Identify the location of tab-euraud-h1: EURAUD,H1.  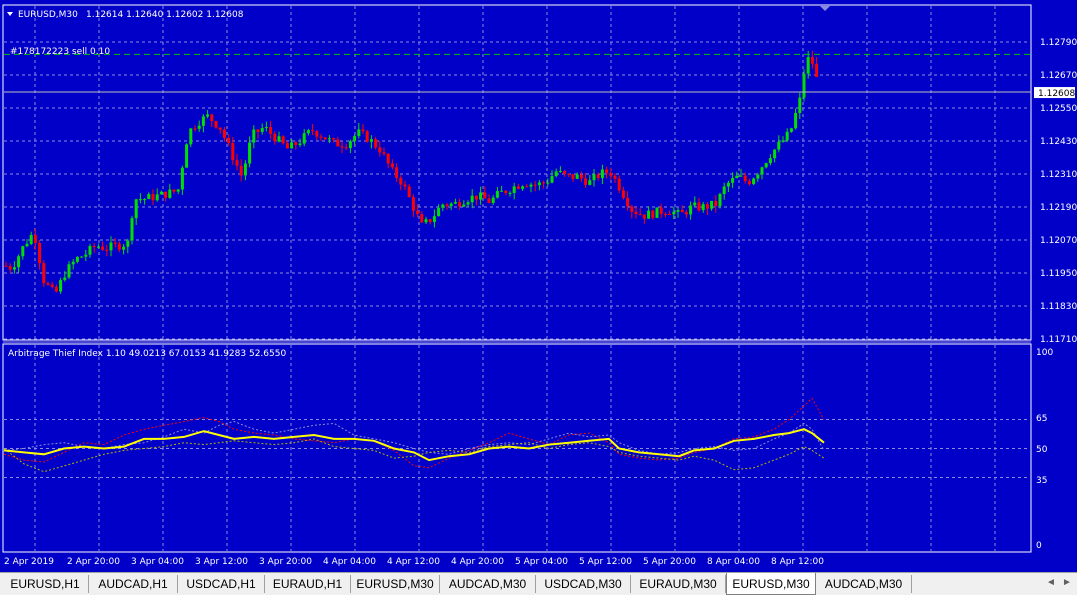
(308, 584).